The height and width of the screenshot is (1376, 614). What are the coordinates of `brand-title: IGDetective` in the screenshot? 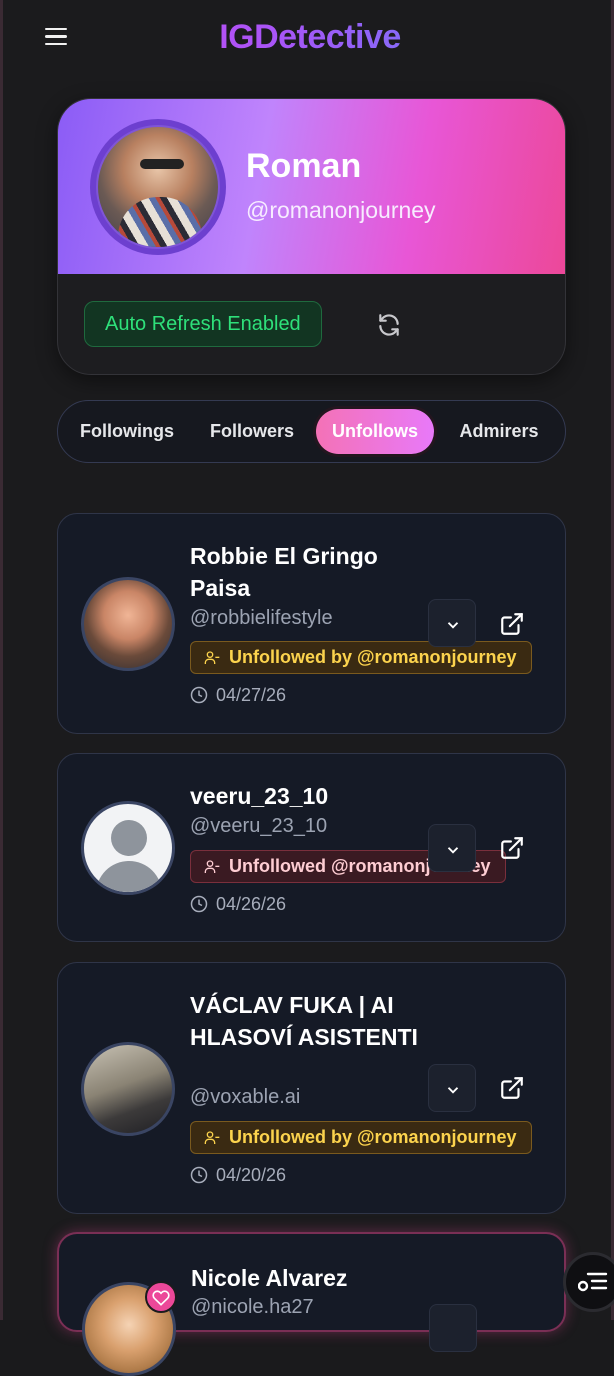 It's located at (308, 37).